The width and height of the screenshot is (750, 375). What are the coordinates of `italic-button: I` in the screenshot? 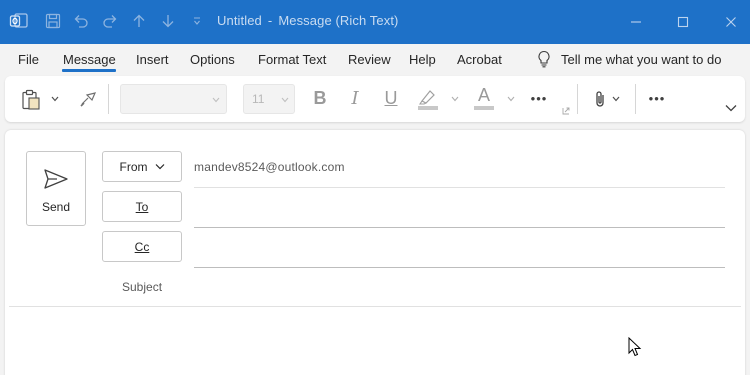 It's located at (355, 98).